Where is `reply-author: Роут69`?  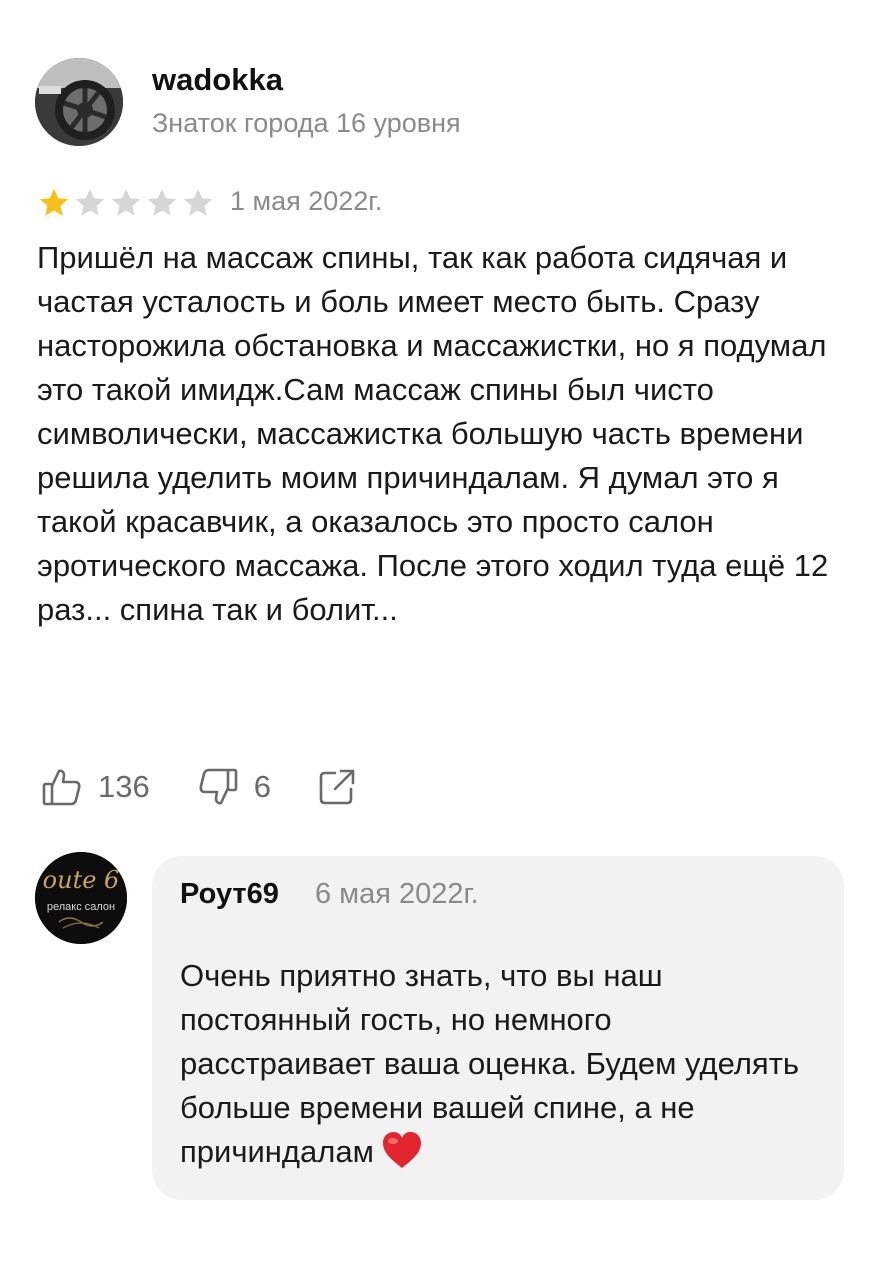 reply-author: Роут69 is located at coordinates (229, 894).